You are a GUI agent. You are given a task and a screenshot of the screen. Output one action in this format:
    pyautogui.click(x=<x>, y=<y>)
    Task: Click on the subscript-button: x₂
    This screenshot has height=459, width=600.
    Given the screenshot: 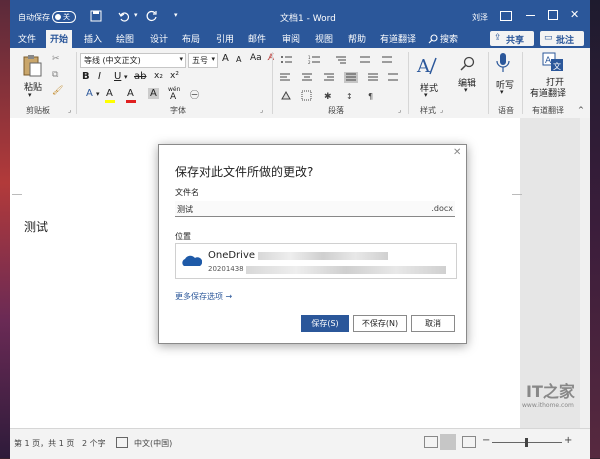 What is the action you would take?
    pyautogui.click(x=158, y=76)
    